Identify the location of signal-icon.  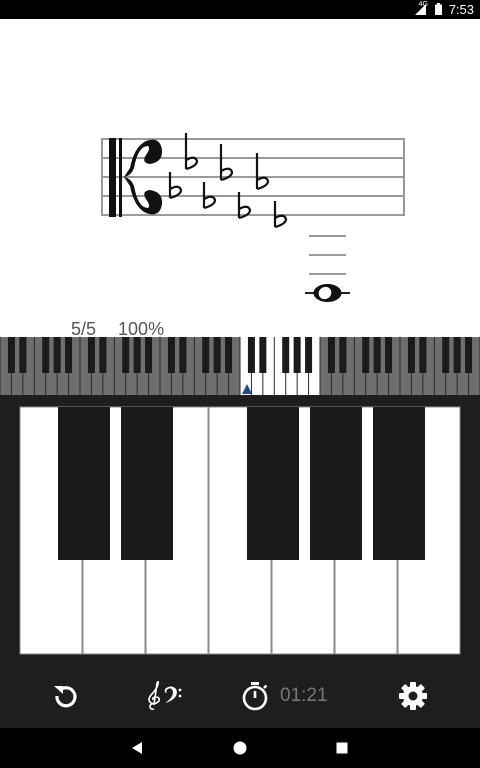
(420, 9).